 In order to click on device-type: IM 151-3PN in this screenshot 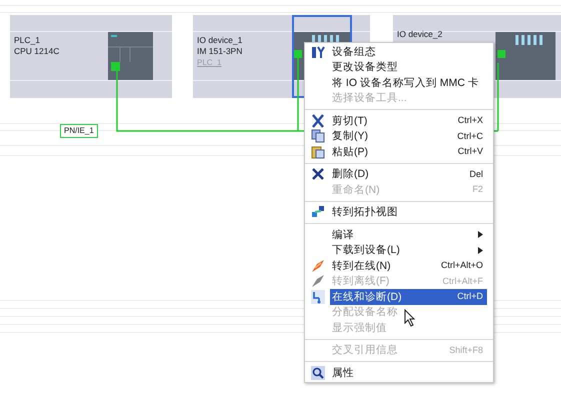, I will do `click(219, 51)`.